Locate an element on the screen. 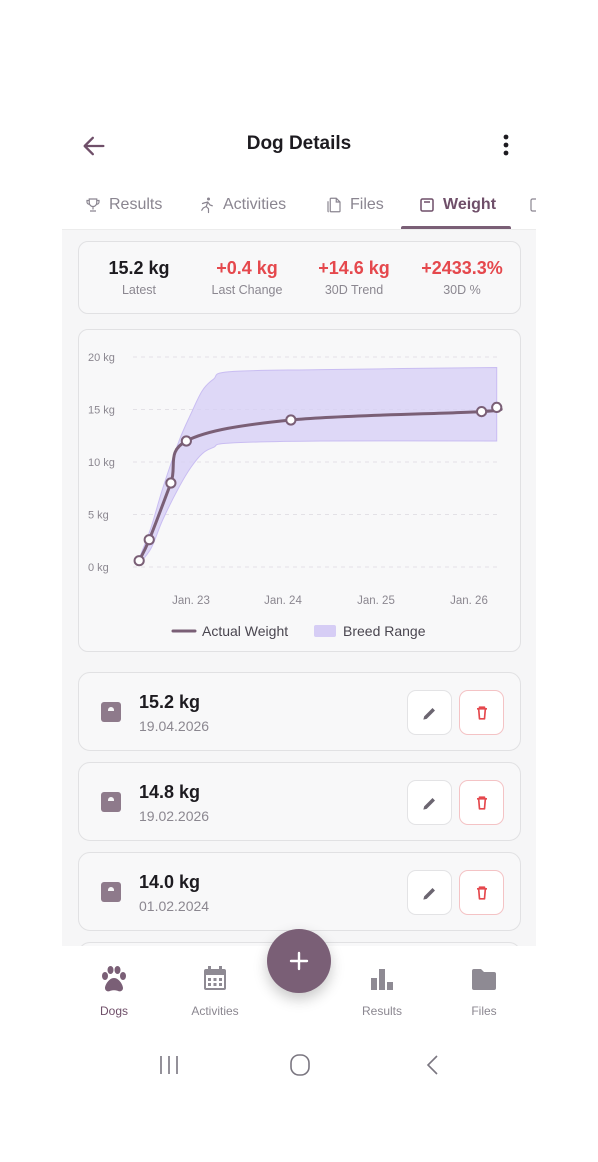 The image size is (598, 1162). folder-icon is located at coordinates (484, 979).